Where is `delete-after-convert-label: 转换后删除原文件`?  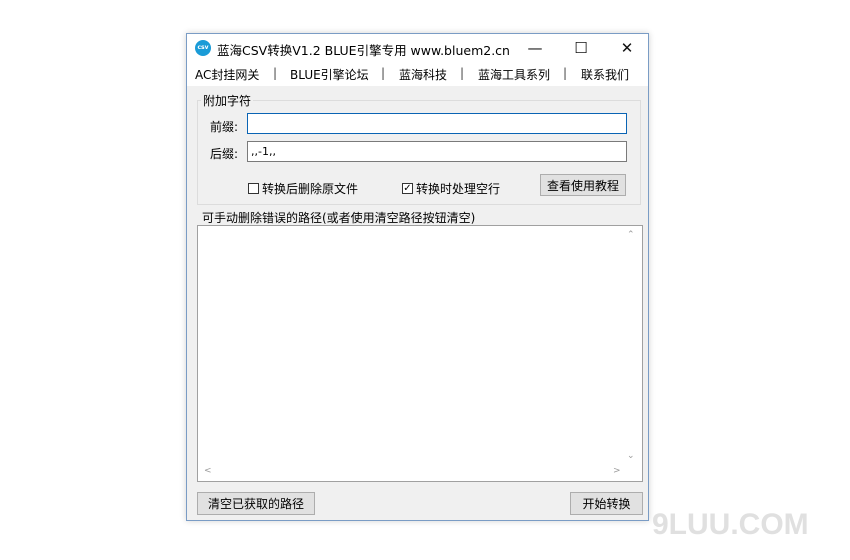
delete-after-convert-label: 转换后删除原文件 is located at coordinates (310, 189).